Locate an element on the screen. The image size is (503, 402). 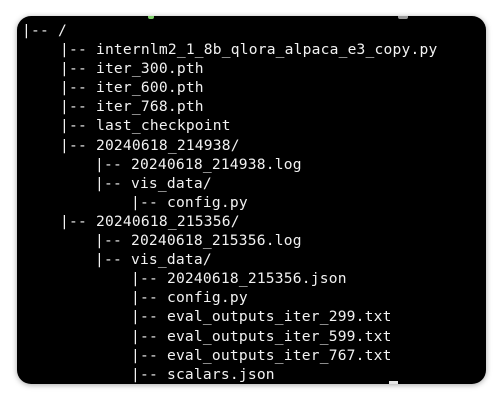
tree-entry-name: 20240618_214938.log is located at coordinates (216, 164).